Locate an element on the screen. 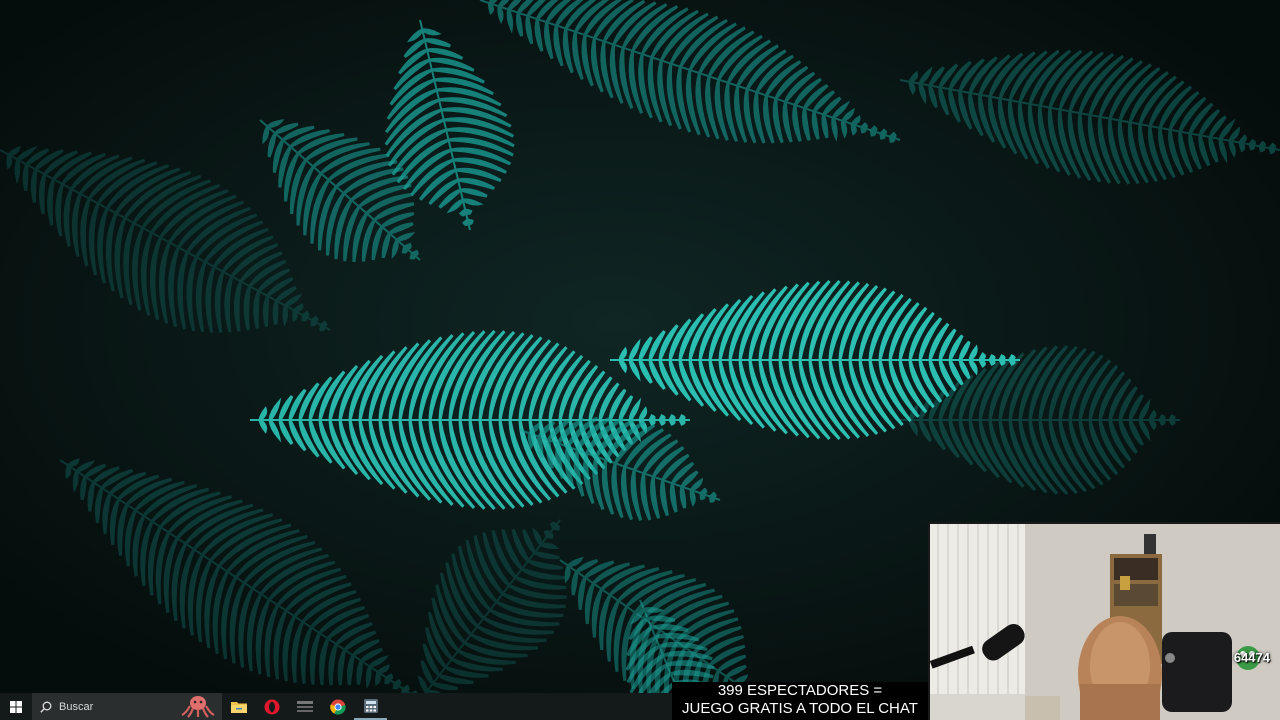 The width and height of the screenshot is (1280, 720). taskbar-calculator is located at coordinates (370, 706).